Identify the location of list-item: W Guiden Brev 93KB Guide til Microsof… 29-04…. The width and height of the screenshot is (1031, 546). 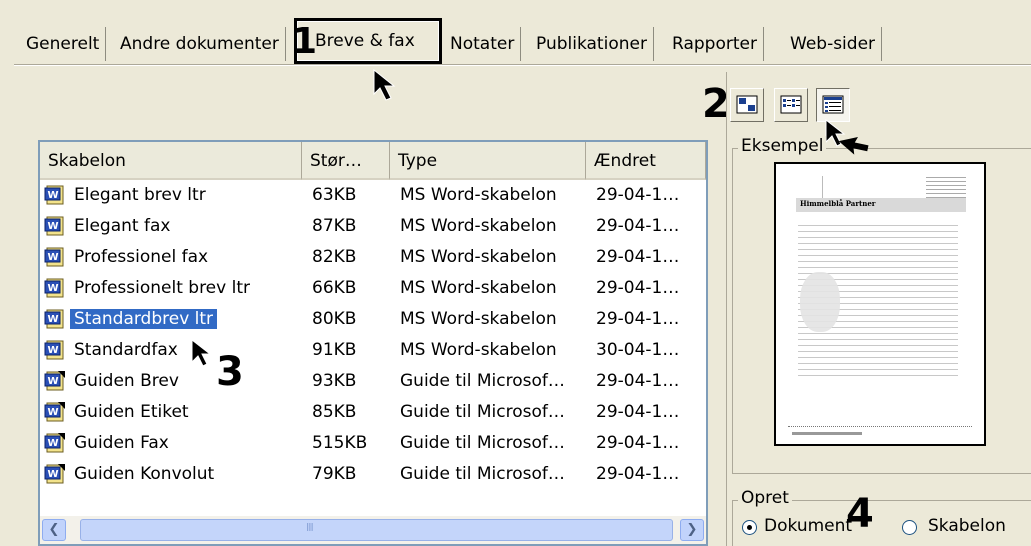
(373, 381).